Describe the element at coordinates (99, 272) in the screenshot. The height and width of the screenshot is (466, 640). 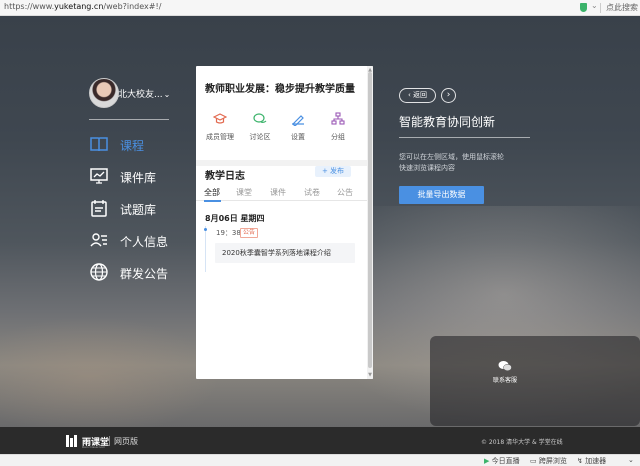
I see `globe-icon` at that location.